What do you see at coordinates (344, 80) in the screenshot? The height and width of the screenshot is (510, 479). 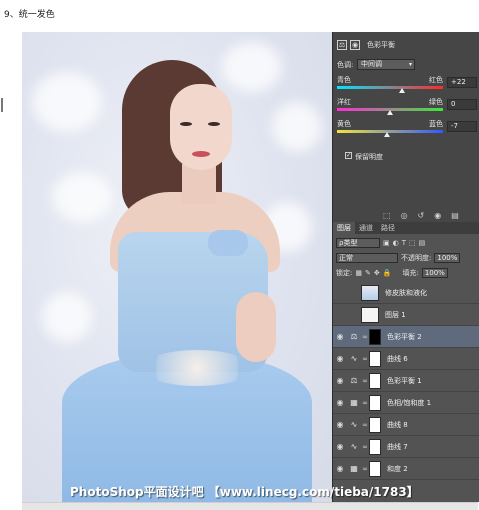 I see `slider-left-label: 青色` at bounding box center [344, 80].